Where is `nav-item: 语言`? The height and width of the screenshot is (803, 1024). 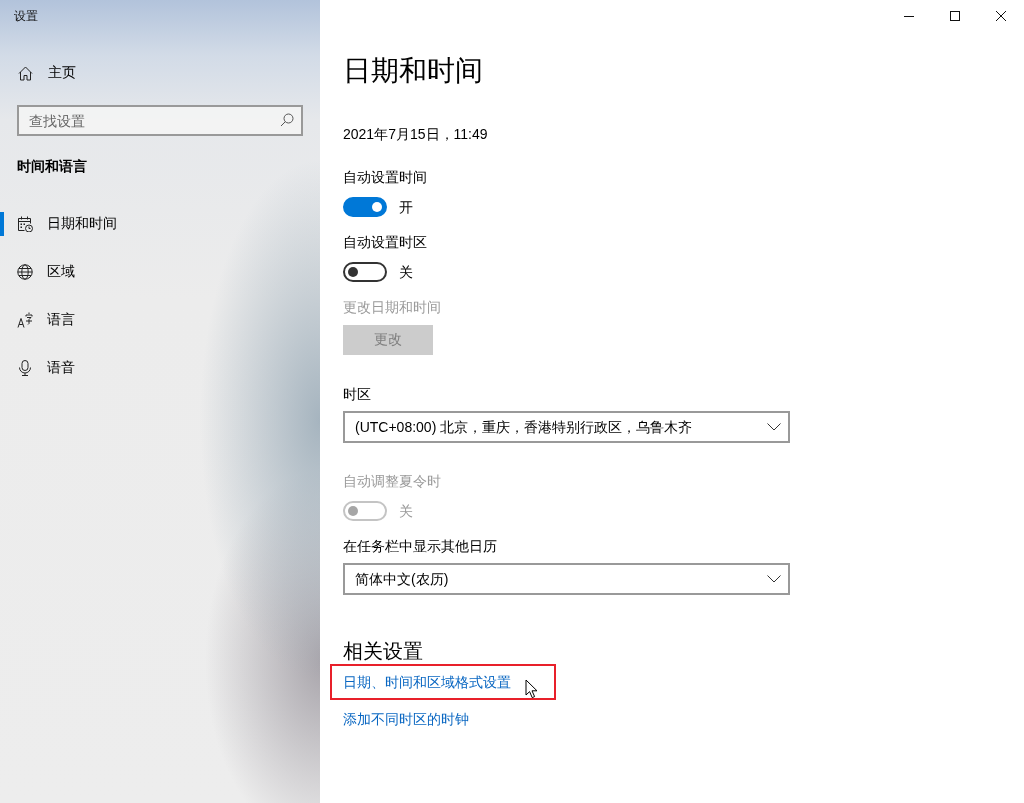 nav-item: 语言 is located at coordinates (80, 320).